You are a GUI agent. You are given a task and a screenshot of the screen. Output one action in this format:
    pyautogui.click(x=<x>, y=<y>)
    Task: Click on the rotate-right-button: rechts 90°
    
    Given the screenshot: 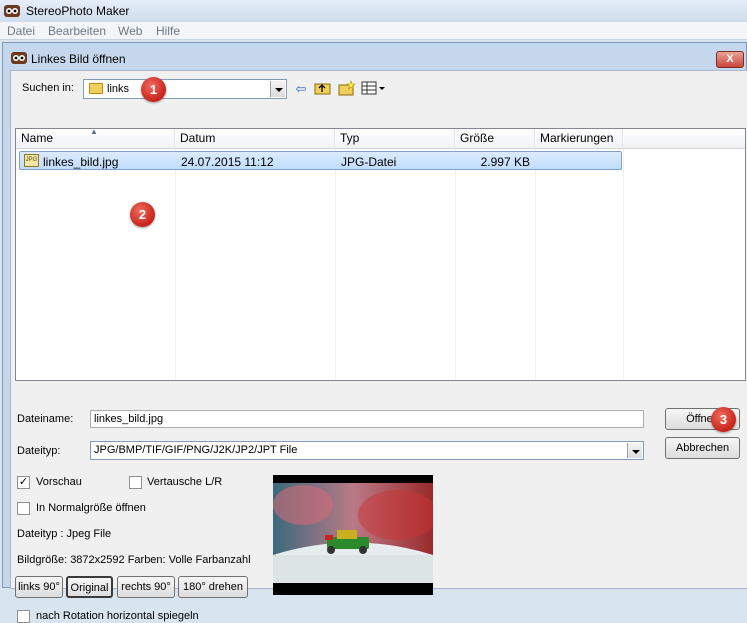 What is the action you would take?
    pyautogui.click(x=146, y=587)
    